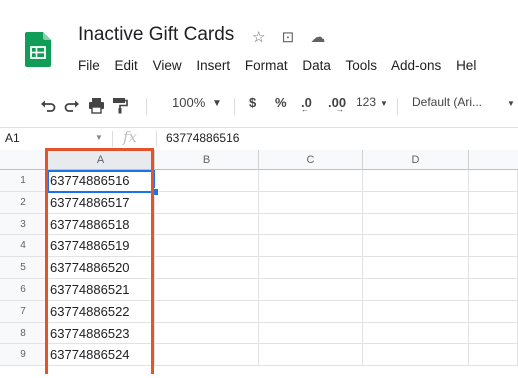  What do you see at coordinates (101, 181) in the screenshot?
I see `active-cell-selection` at bounding box center [101, 181].